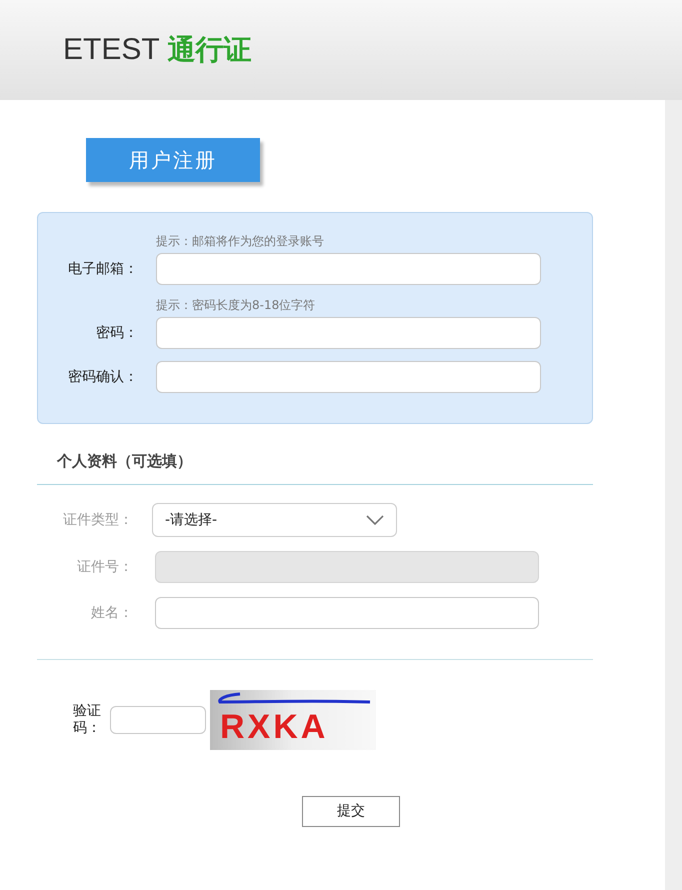  Describe the element at coordinates (117, 333) in the screenshot. I see `field-label: 密码：` at that location.